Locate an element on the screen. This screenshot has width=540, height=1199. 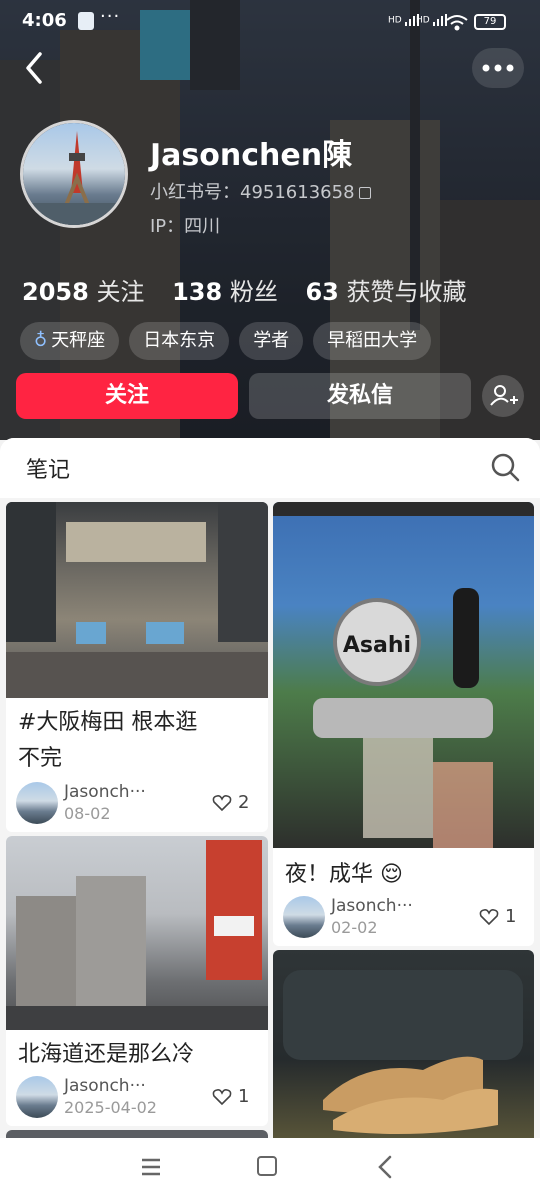
mall-photo is located at coordinates (137, 600).